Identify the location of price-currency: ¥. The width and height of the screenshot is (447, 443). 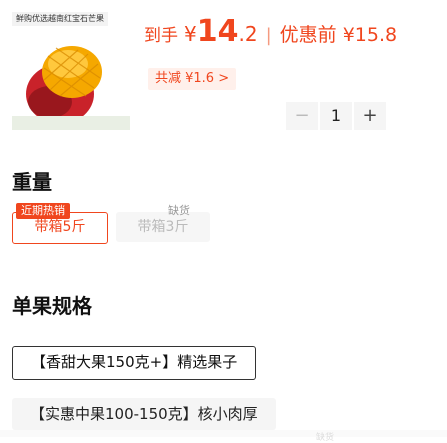
(190, 34).